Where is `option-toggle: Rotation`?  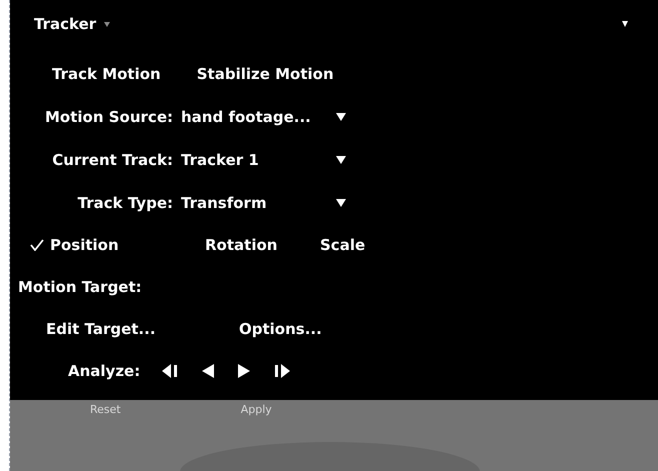 option-toggle: Rotation is located at coordinates (242, 245).